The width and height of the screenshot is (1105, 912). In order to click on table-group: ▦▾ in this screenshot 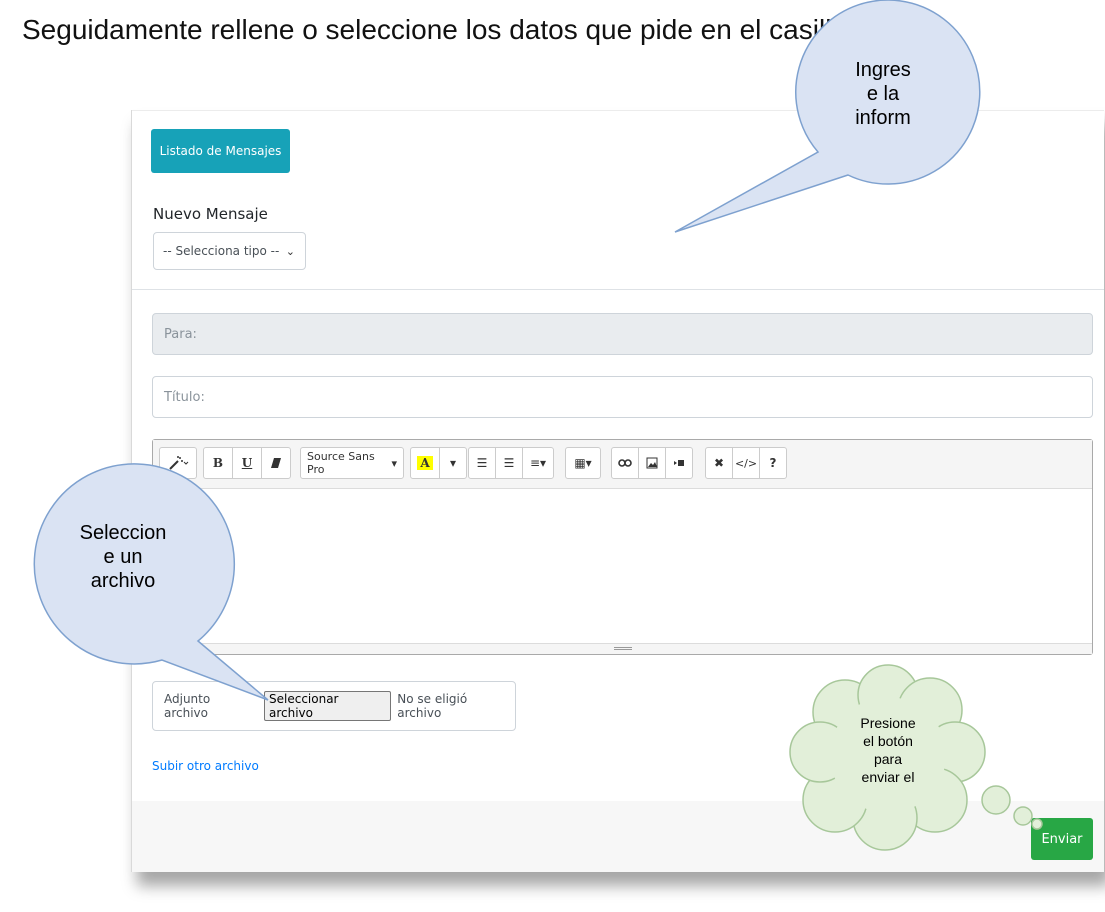, I will do `click(583, 463)`.